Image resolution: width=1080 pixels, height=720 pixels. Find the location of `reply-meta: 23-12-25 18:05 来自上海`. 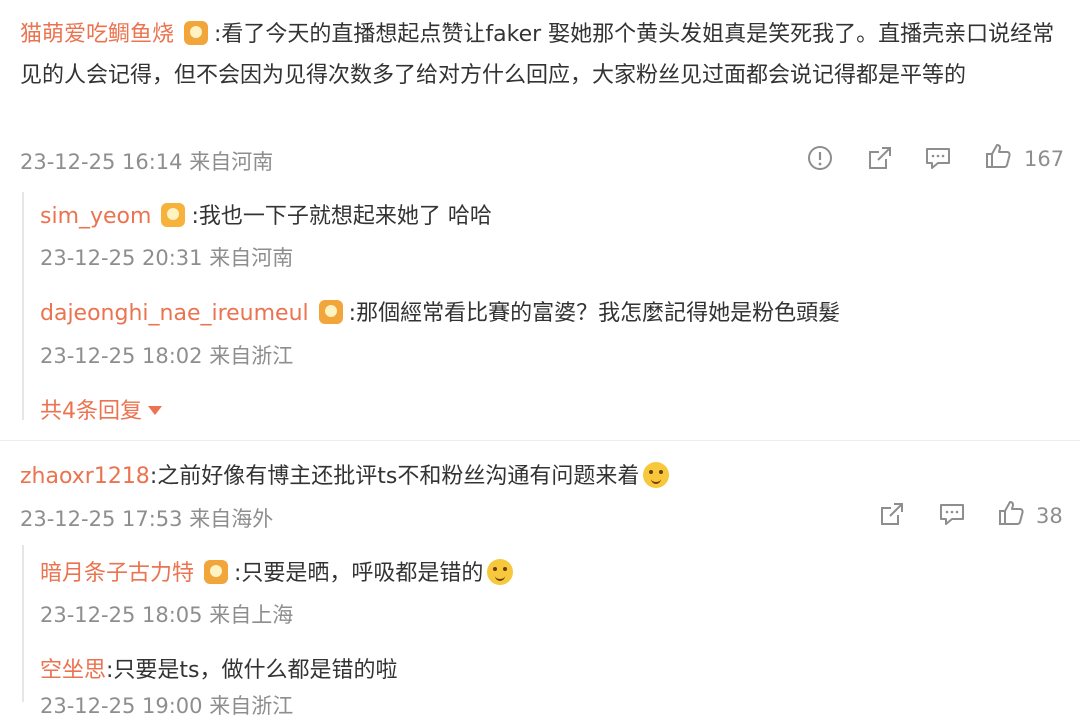

reply-meta: 23-12-25 18:05 来自上海 is located at coordinates (167, 615).